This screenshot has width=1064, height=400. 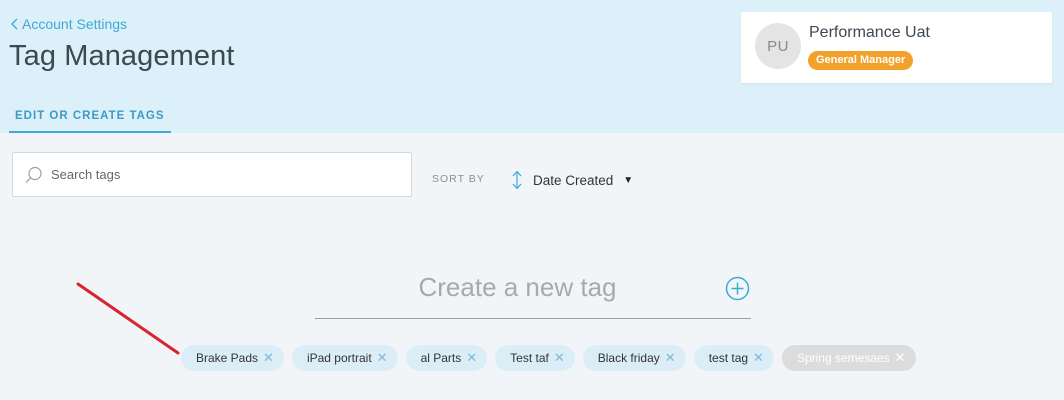 I want to click on back-link: Account Settings, so click(x=68, y=24).